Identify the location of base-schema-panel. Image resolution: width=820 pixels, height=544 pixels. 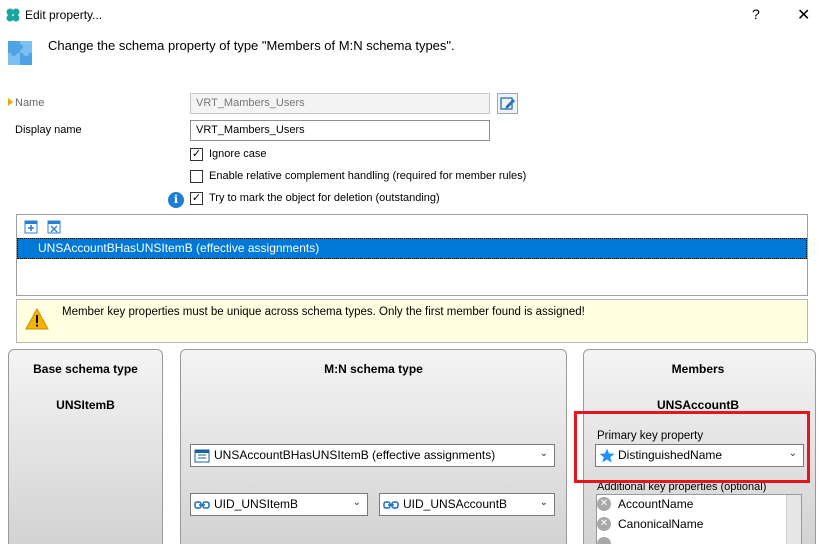
(85, 446).